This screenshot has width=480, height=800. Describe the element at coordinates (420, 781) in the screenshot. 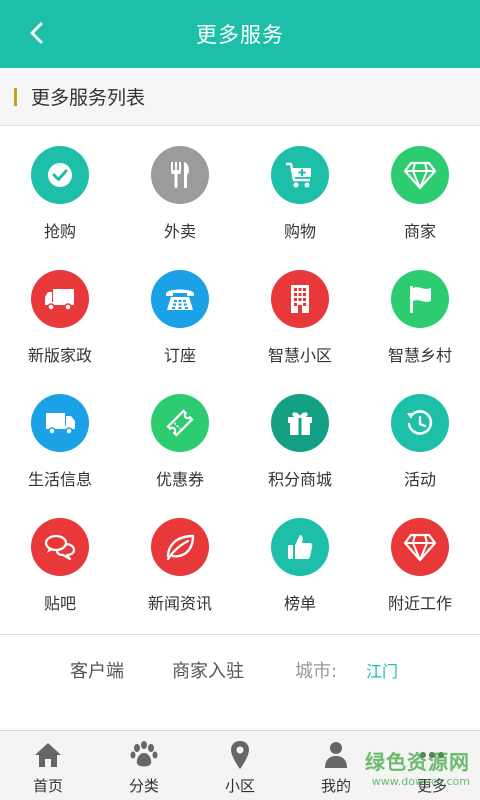

I see `watermark-url: www.downcc.com` at that location.